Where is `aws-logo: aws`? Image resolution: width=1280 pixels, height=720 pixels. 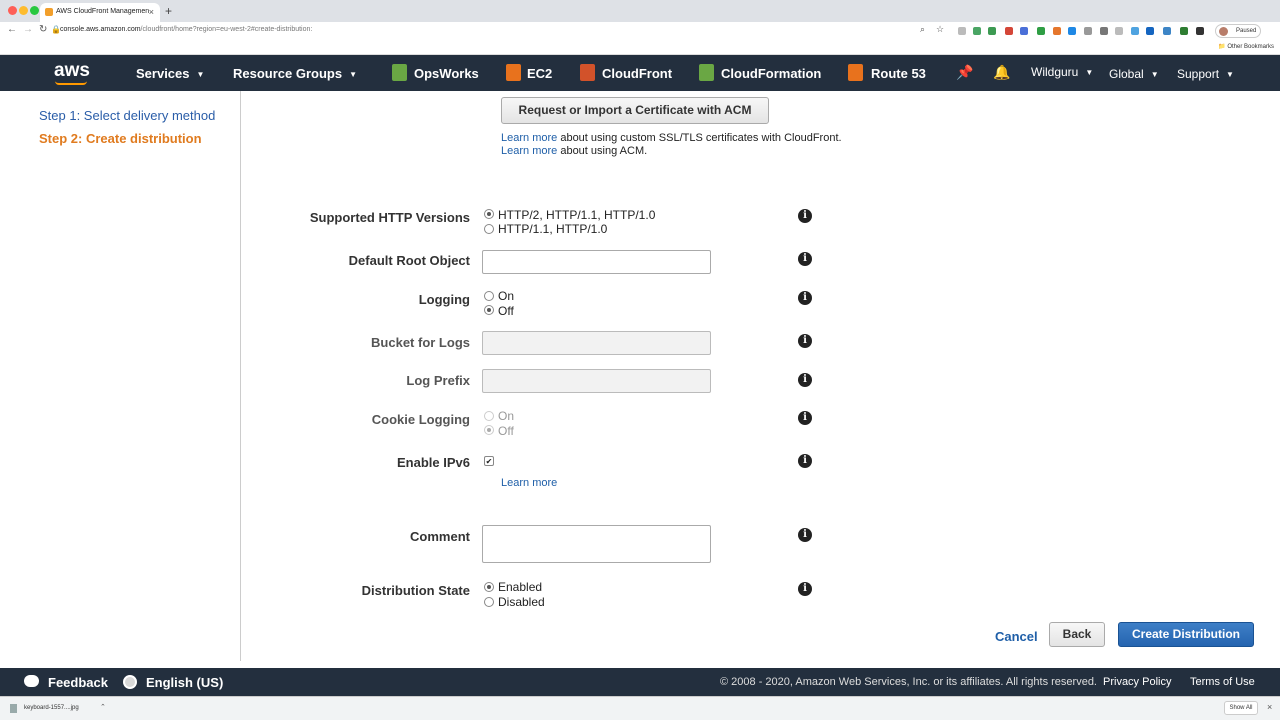
aws-logo: aws is located at coordinates (72, 71).